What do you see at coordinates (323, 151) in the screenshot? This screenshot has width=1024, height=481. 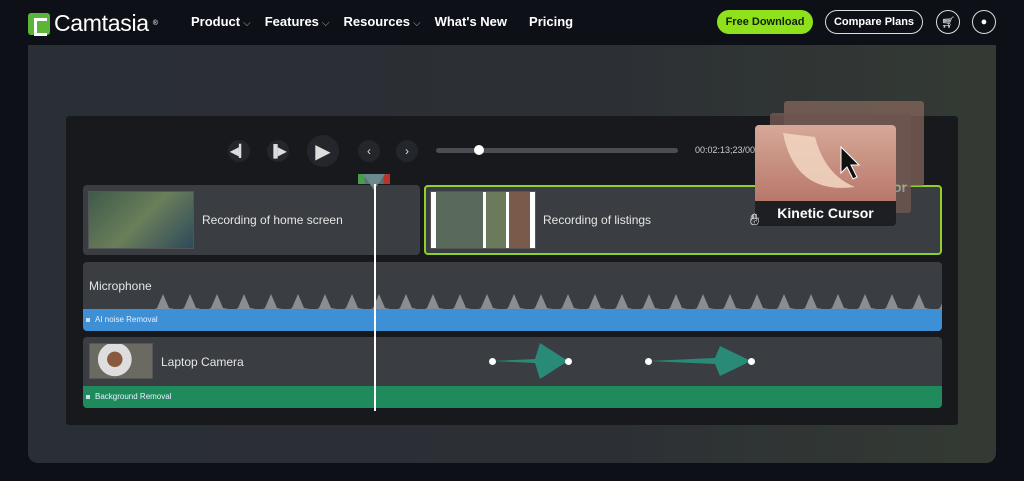 I see `play-button: ▶` at bounding box center [323, 151].